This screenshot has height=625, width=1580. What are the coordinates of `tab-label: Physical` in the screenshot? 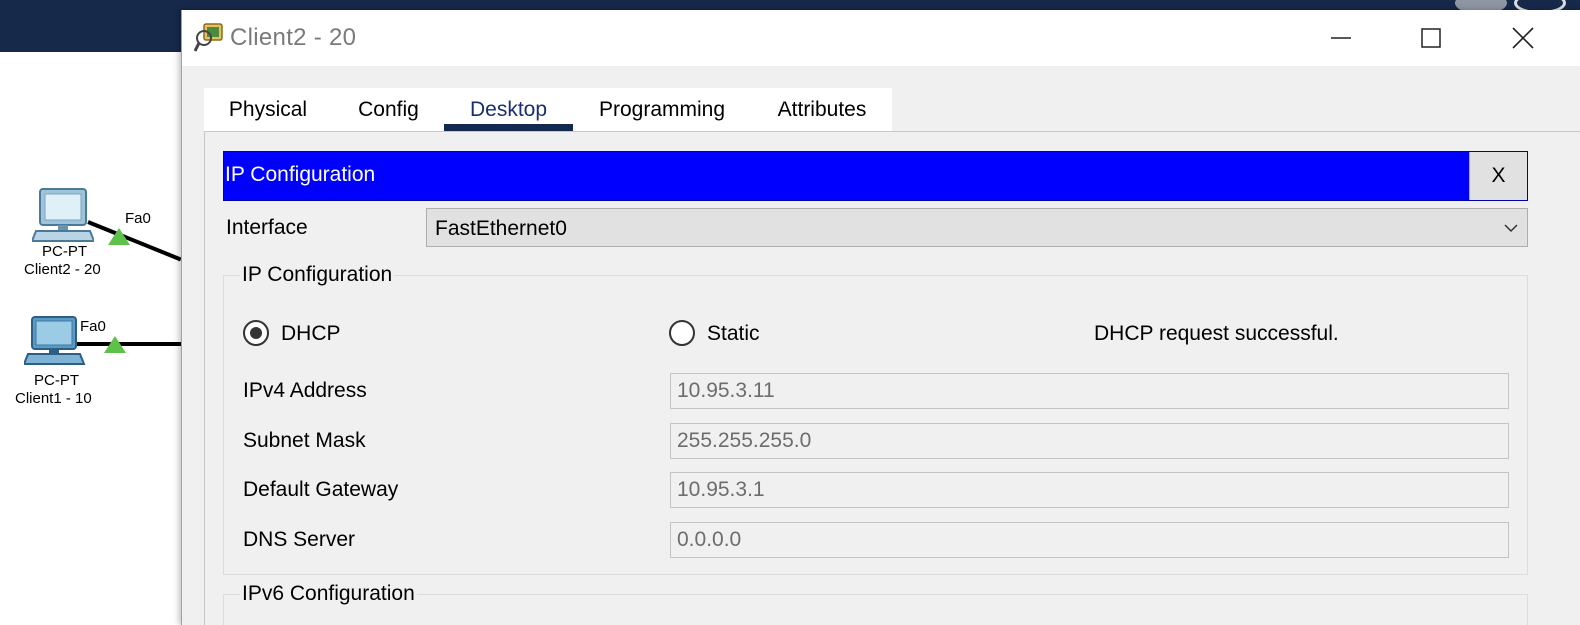 It's located at (268, 109).